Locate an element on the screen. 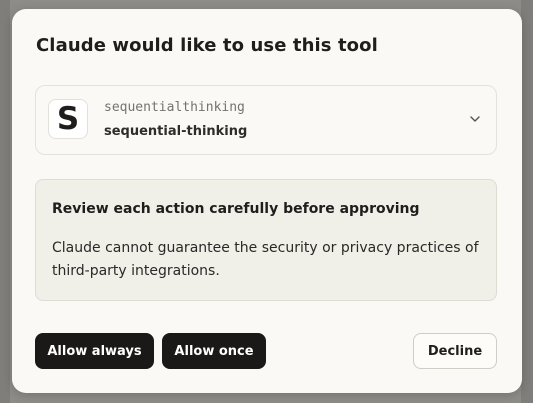 Image resolution: width=533 pixels, height=403 pixels. tool-server-name: sequentialthinking is located at coordinates (174, 107).